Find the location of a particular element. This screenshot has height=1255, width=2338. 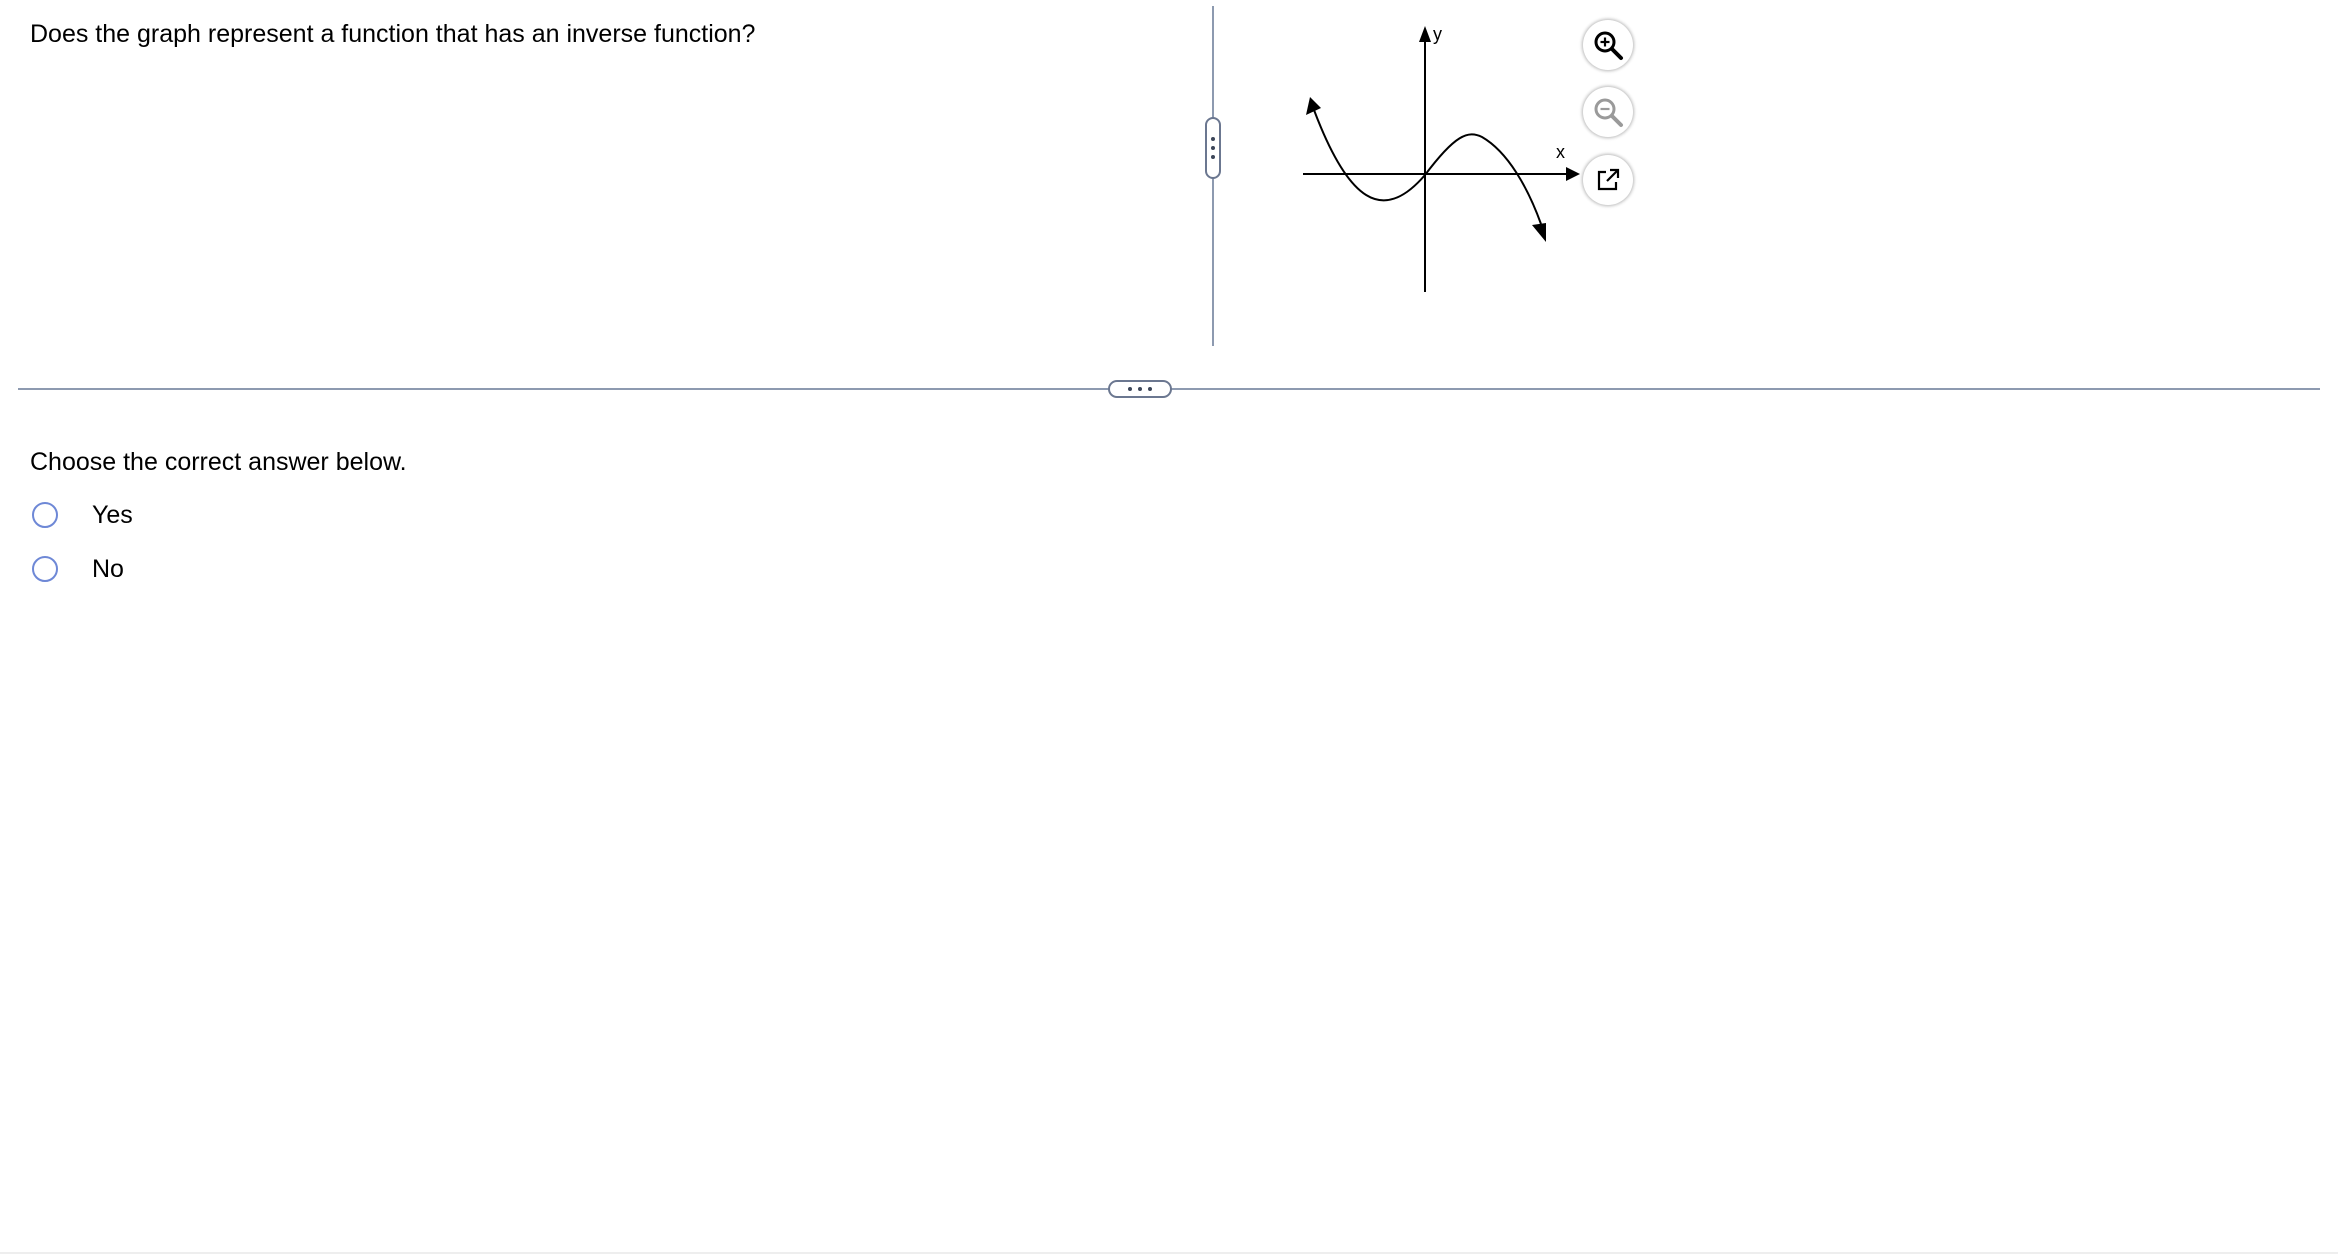

y-axis-arrow is located at coordinates (1425, 34).